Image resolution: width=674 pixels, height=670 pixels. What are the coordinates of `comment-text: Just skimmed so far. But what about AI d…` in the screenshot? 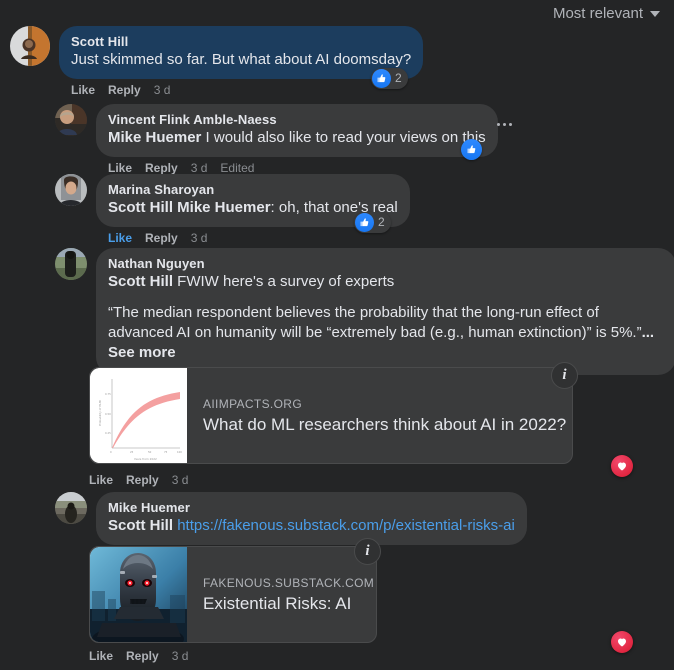 It's located at (241, 59).